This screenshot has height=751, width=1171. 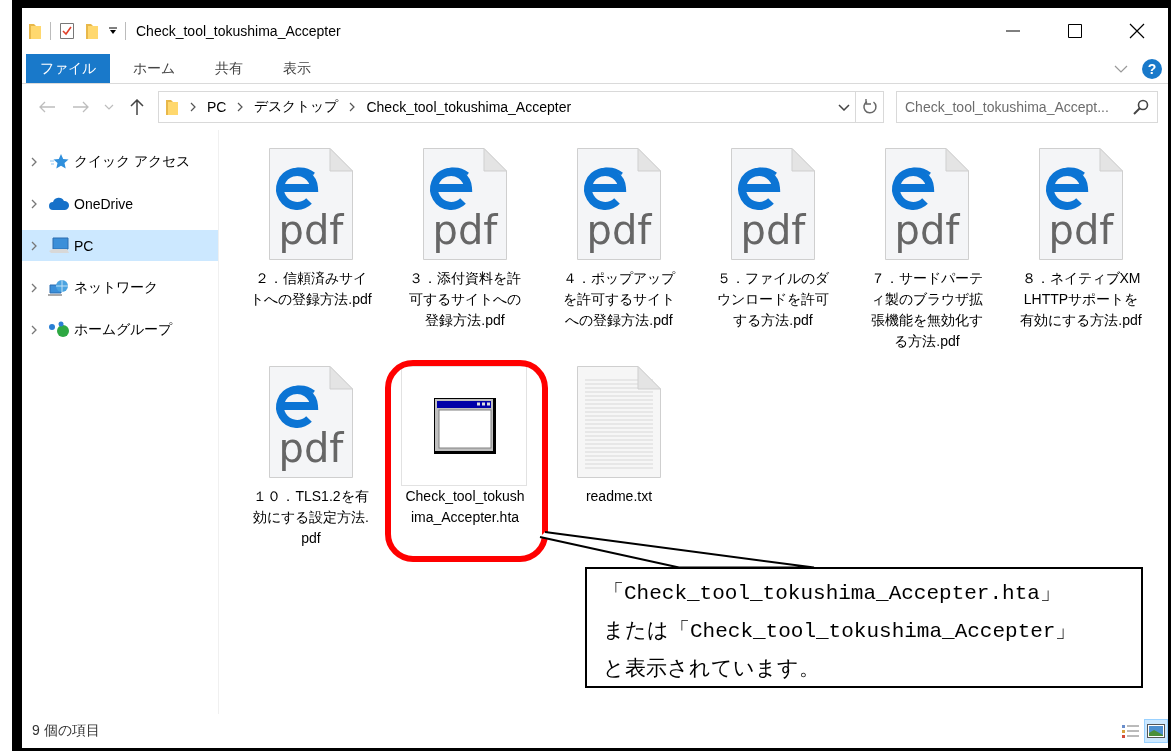 I want to click on file-name: ３．添付資料を許可するサイトへの登録方法.pdf, so click(x=465, y=299).